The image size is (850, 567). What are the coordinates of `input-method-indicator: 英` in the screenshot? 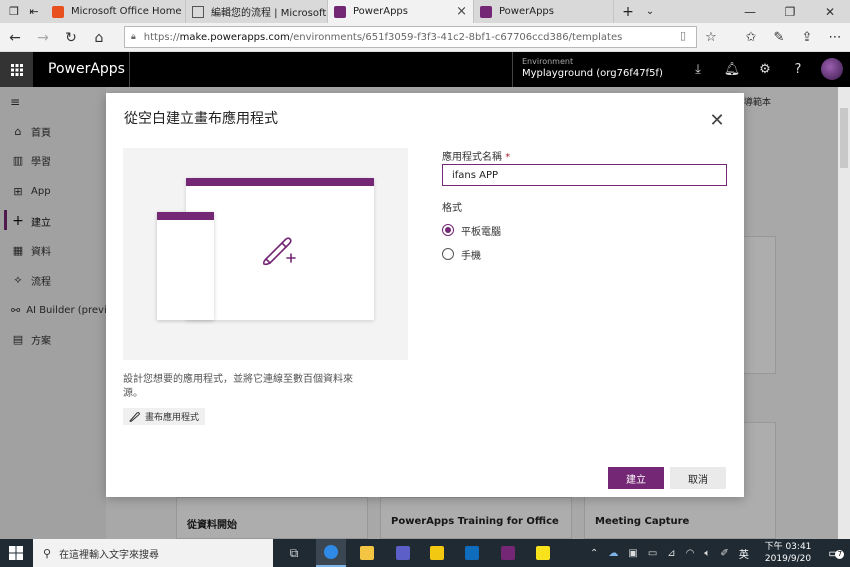 It's located at (744, 553).